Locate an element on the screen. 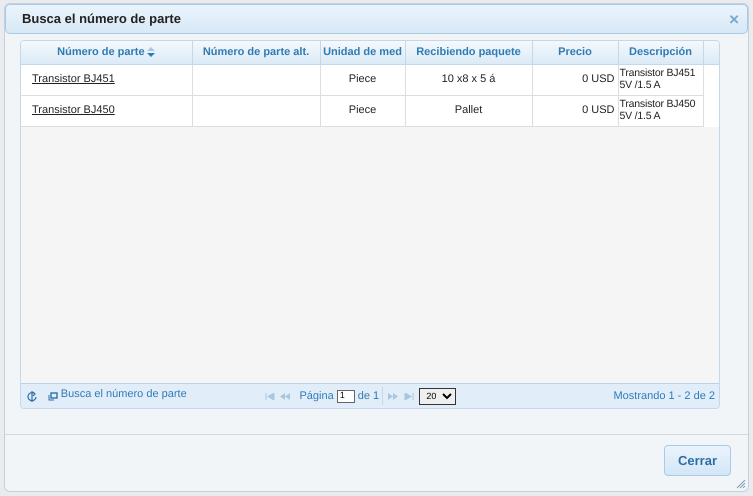  part-link: Transistor BJ450 is located at coordinates (73, 110).